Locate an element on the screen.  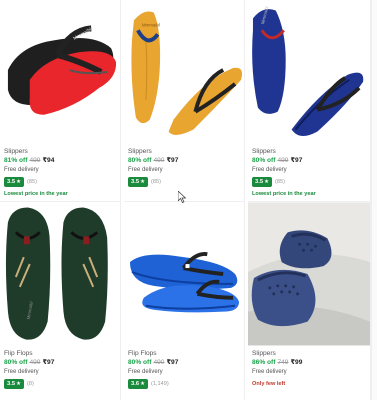
scrollbar is located at coordinates (374, 200).